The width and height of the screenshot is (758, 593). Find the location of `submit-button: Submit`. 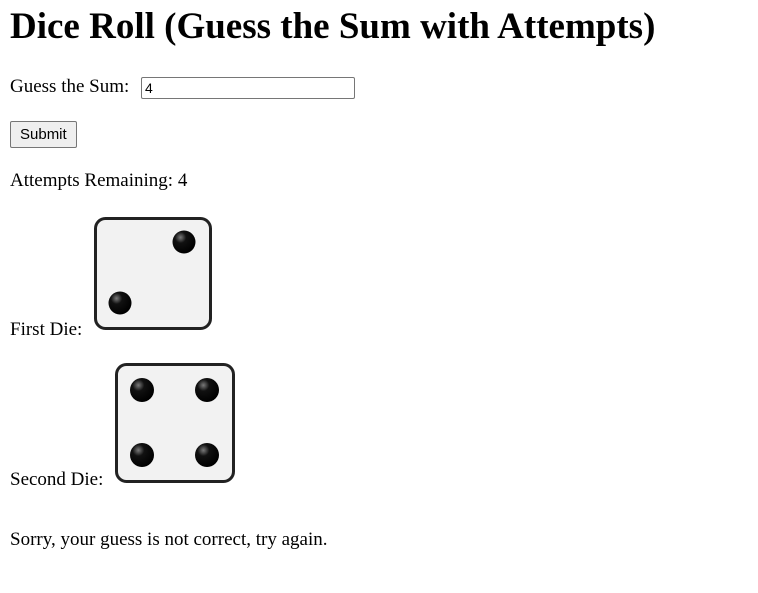

submit-button: Submit is located at coordinates (43, 134).